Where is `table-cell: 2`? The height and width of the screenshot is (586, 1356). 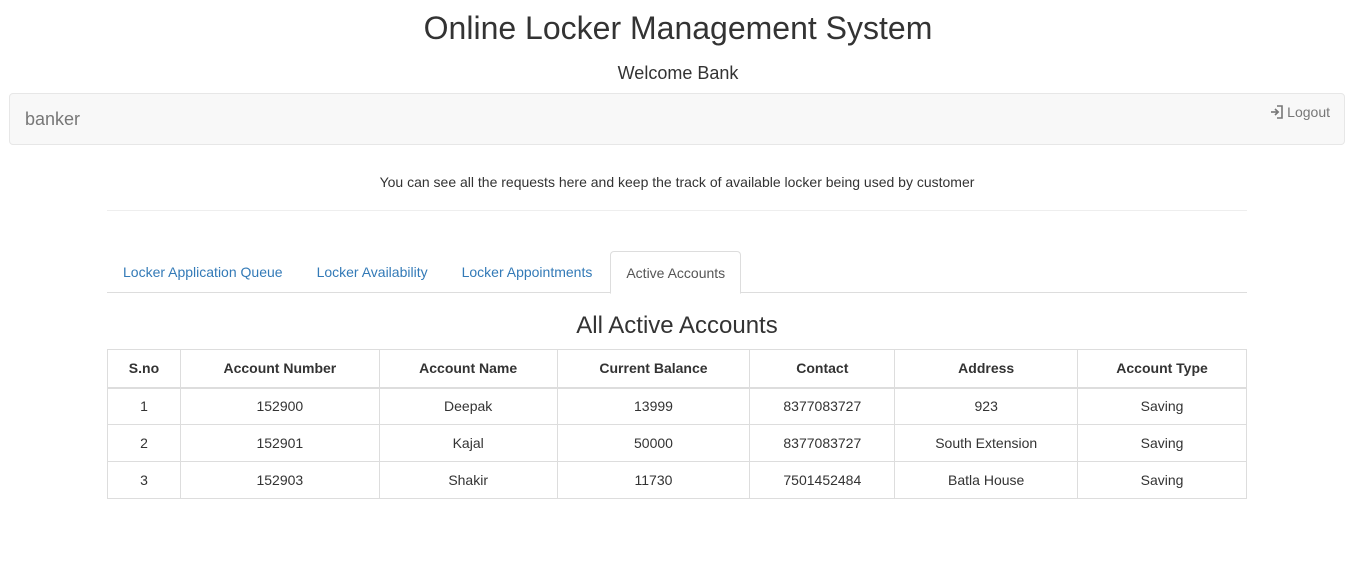
table-cell: 2 is located at coordinates (144, 443).